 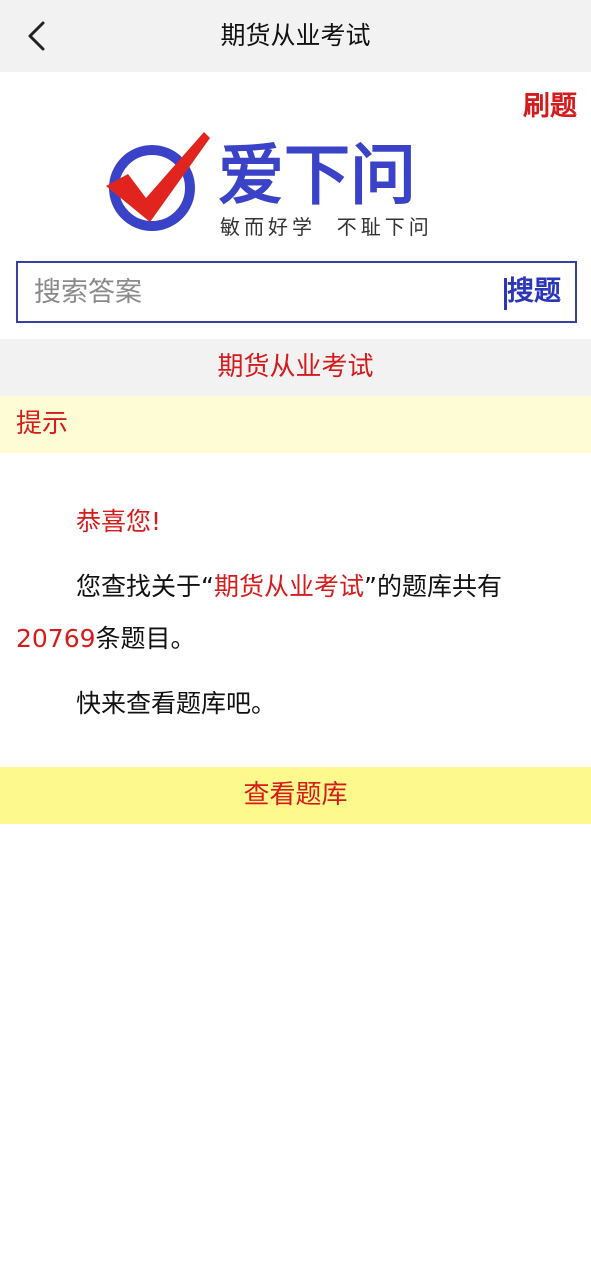 What do you see at coordinates (295, 367) in the screenshot?
I see `section-title: 期货从业考试` at bounding box center [295, 367].